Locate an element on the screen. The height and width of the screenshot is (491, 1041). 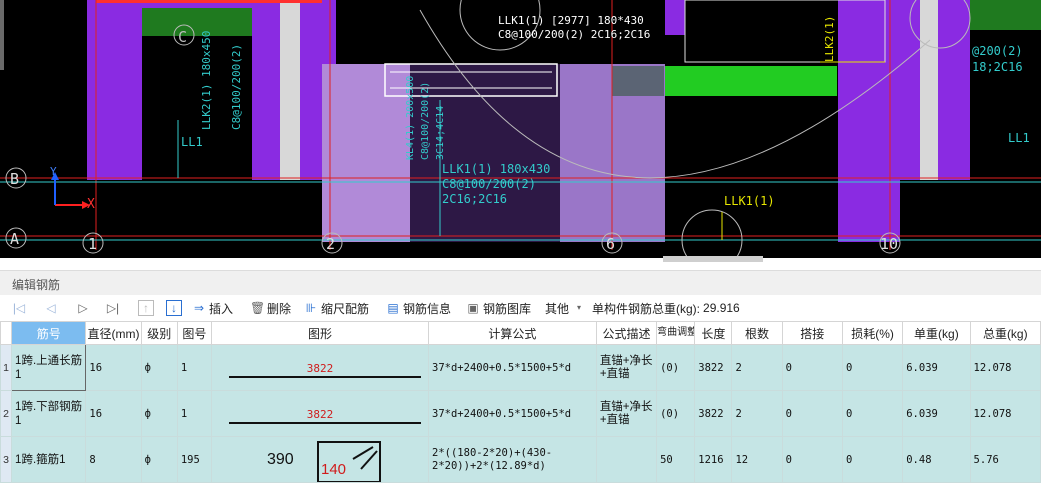
header-total-weight: 总重(kg) is located at coordinates (1005, 333).